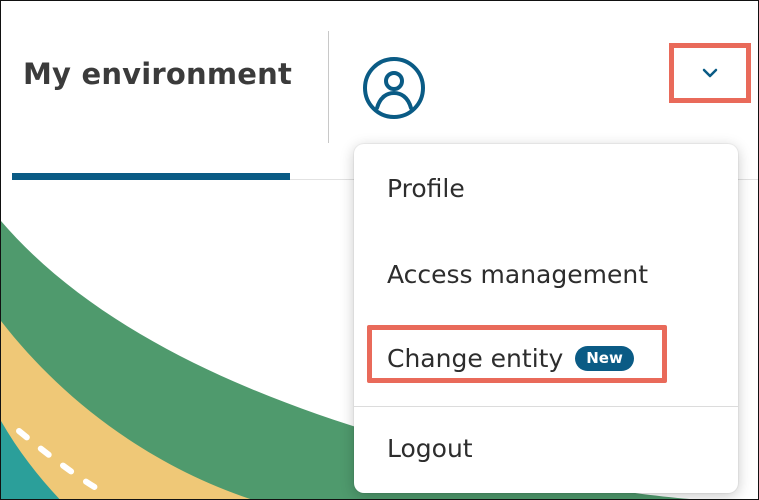 Image resolution: width=759 pixels, height=500 pixels. Describe the element at coordinates (546, 406) in the screenshot. I see `menu-divider` at that location.